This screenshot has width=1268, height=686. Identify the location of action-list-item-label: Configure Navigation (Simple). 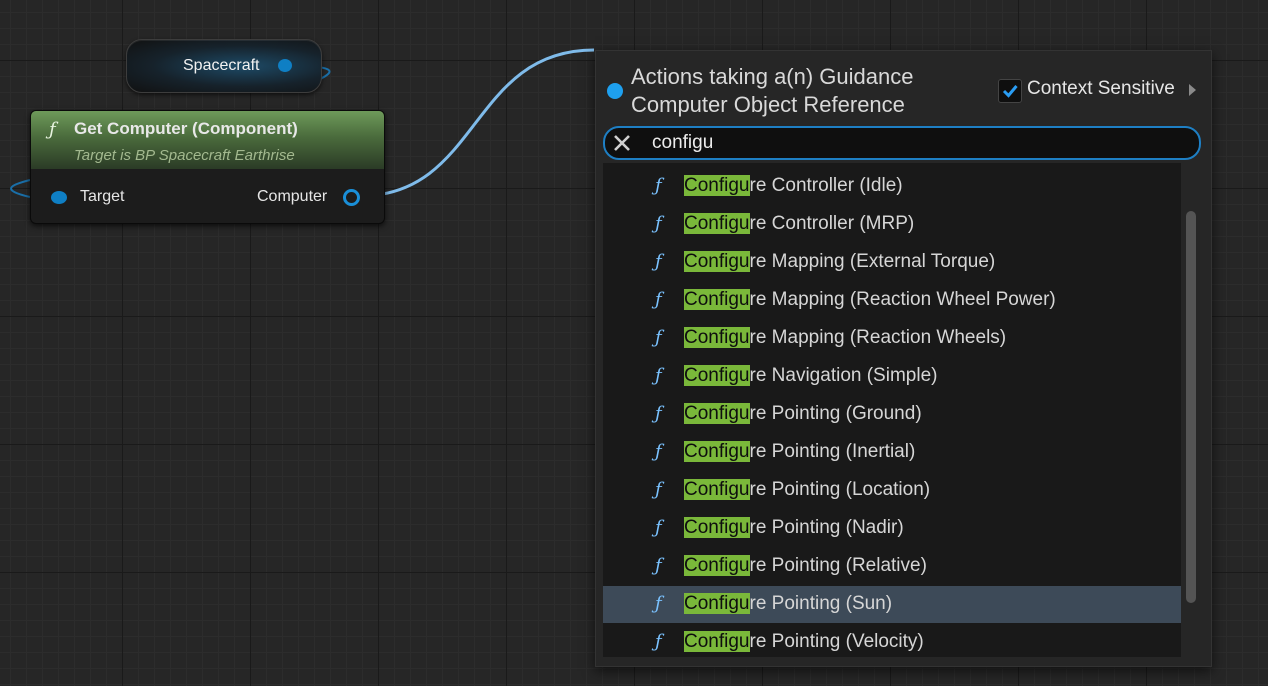
(810, 376).